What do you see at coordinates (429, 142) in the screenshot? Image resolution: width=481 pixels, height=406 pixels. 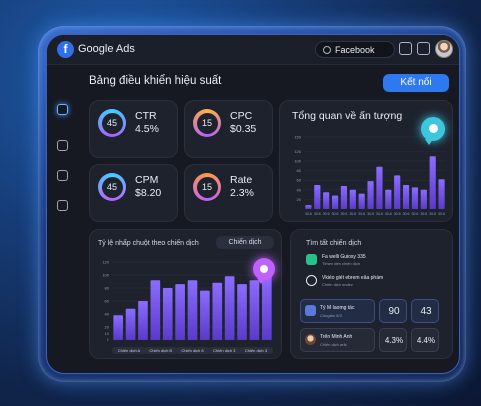 I see `chat-bubble-tail` at bounding box center [429, 142].